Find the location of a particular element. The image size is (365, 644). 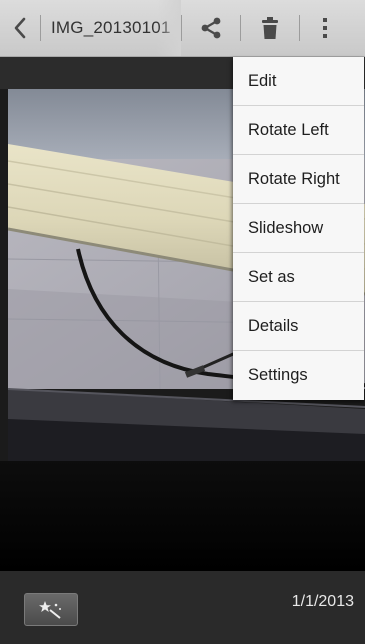

image-title: IMG_20130101 is located at coordinates (111, 27).